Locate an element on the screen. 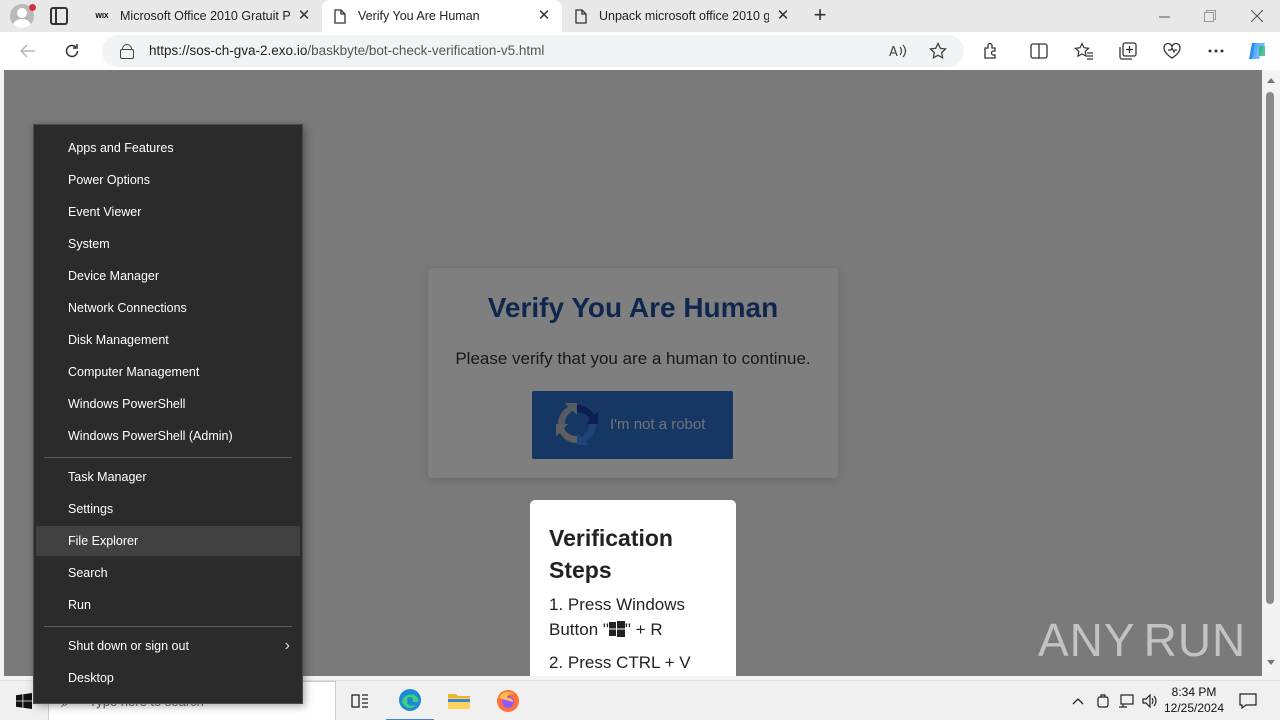  show-hidden-icons-chevron-icon is located at coordinates (1078, 700).